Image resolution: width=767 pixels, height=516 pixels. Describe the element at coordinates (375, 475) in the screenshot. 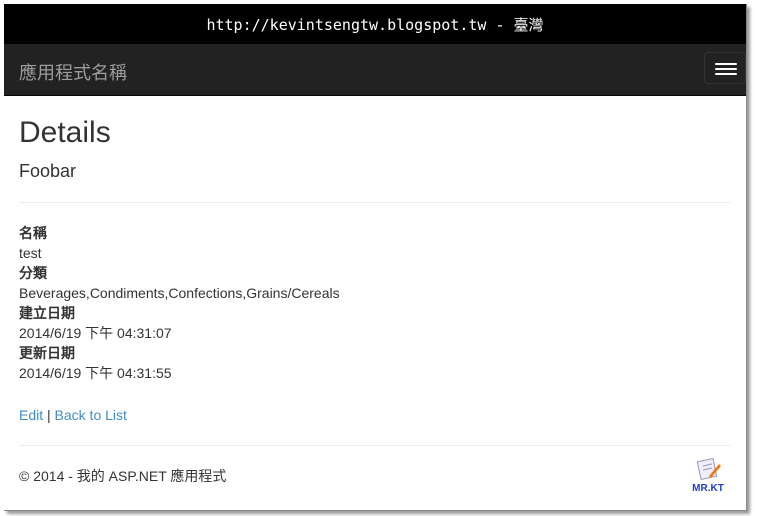

I see `footer: © 2014 - 我的 ASP.NET 應用程式 MR.KT` at that location.